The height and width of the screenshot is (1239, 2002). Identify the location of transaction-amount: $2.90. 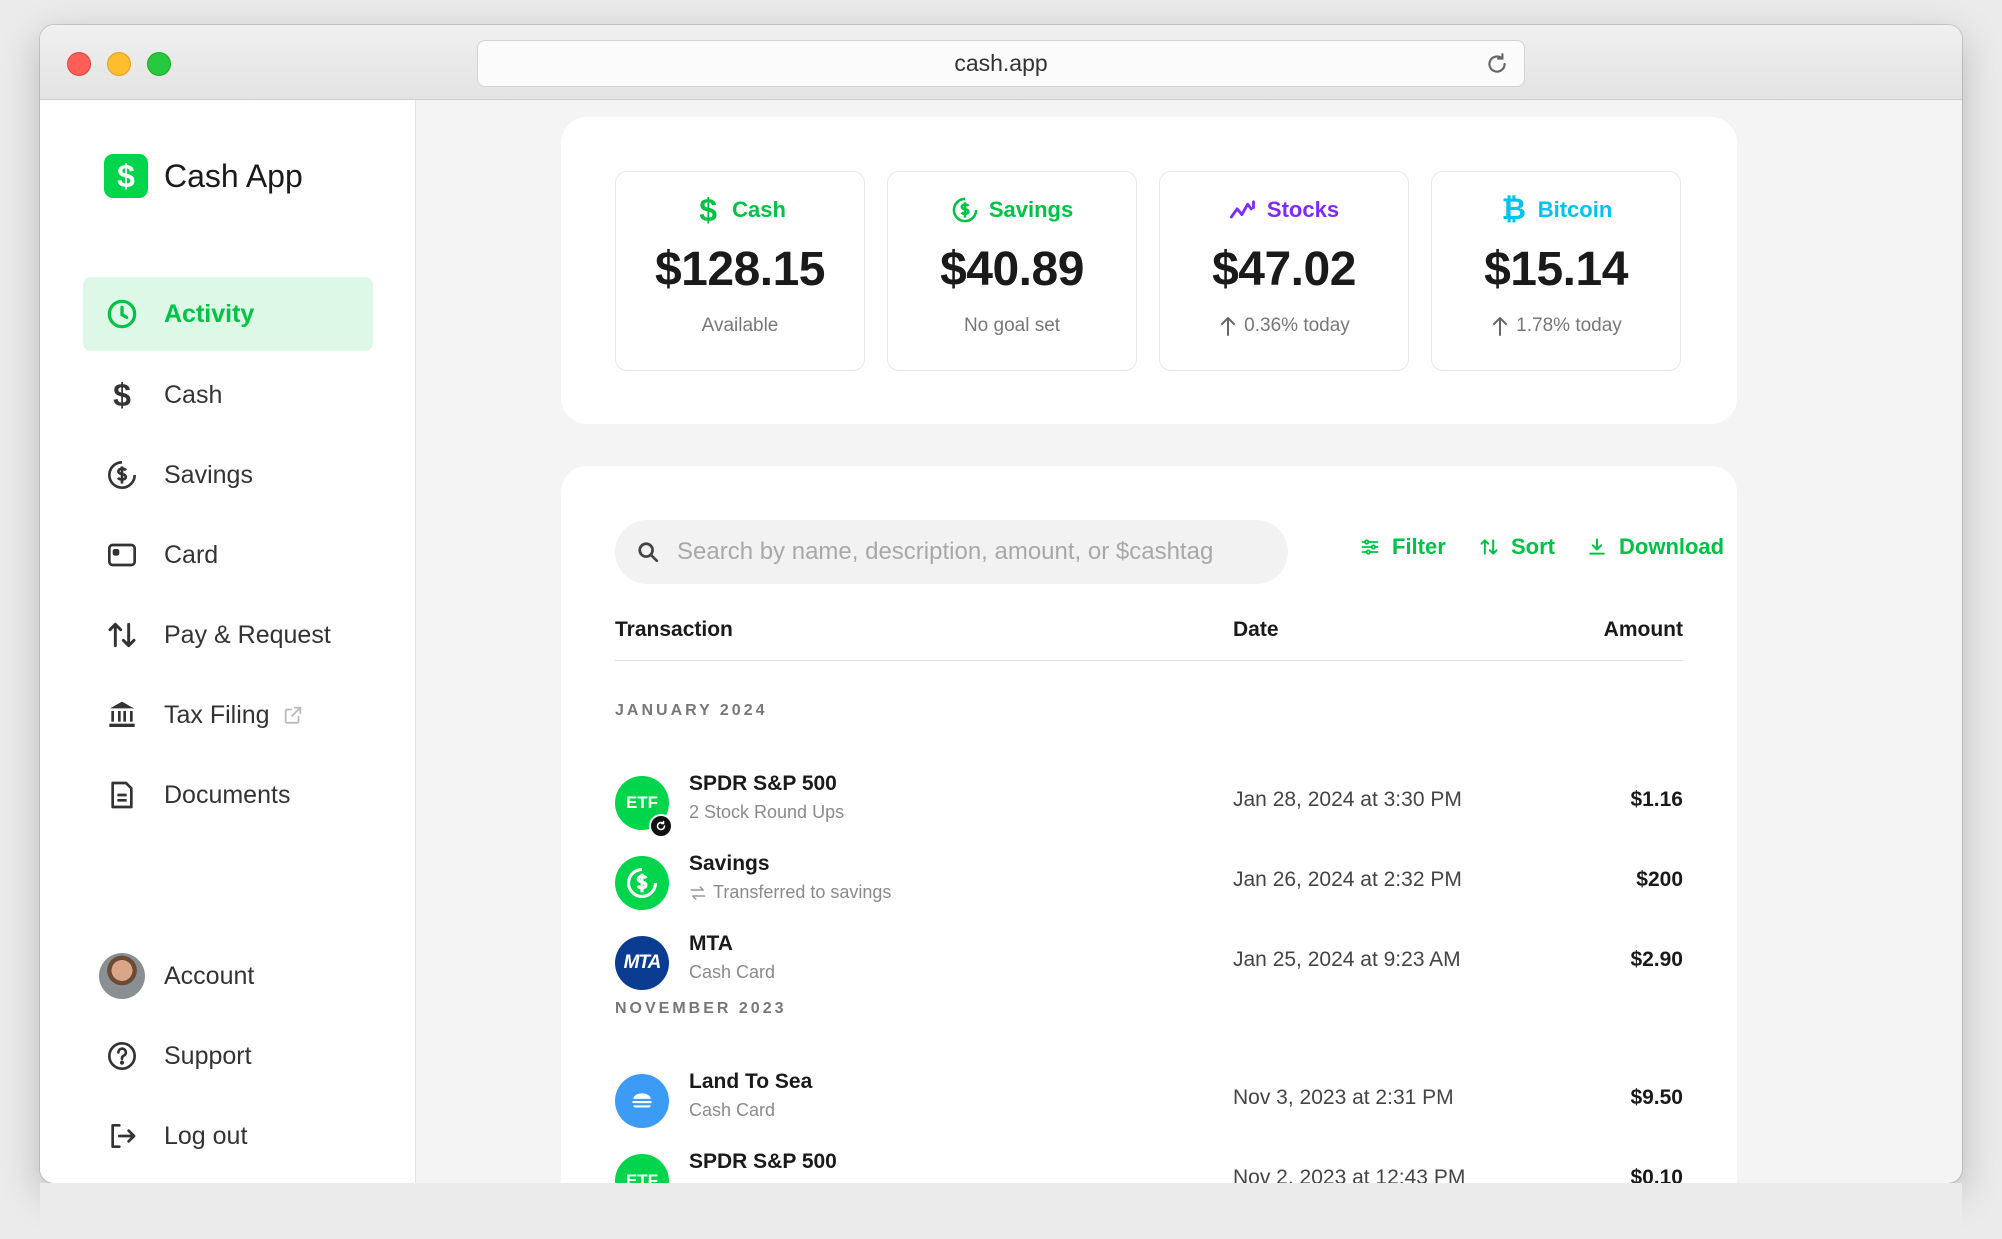
(1656, 959).